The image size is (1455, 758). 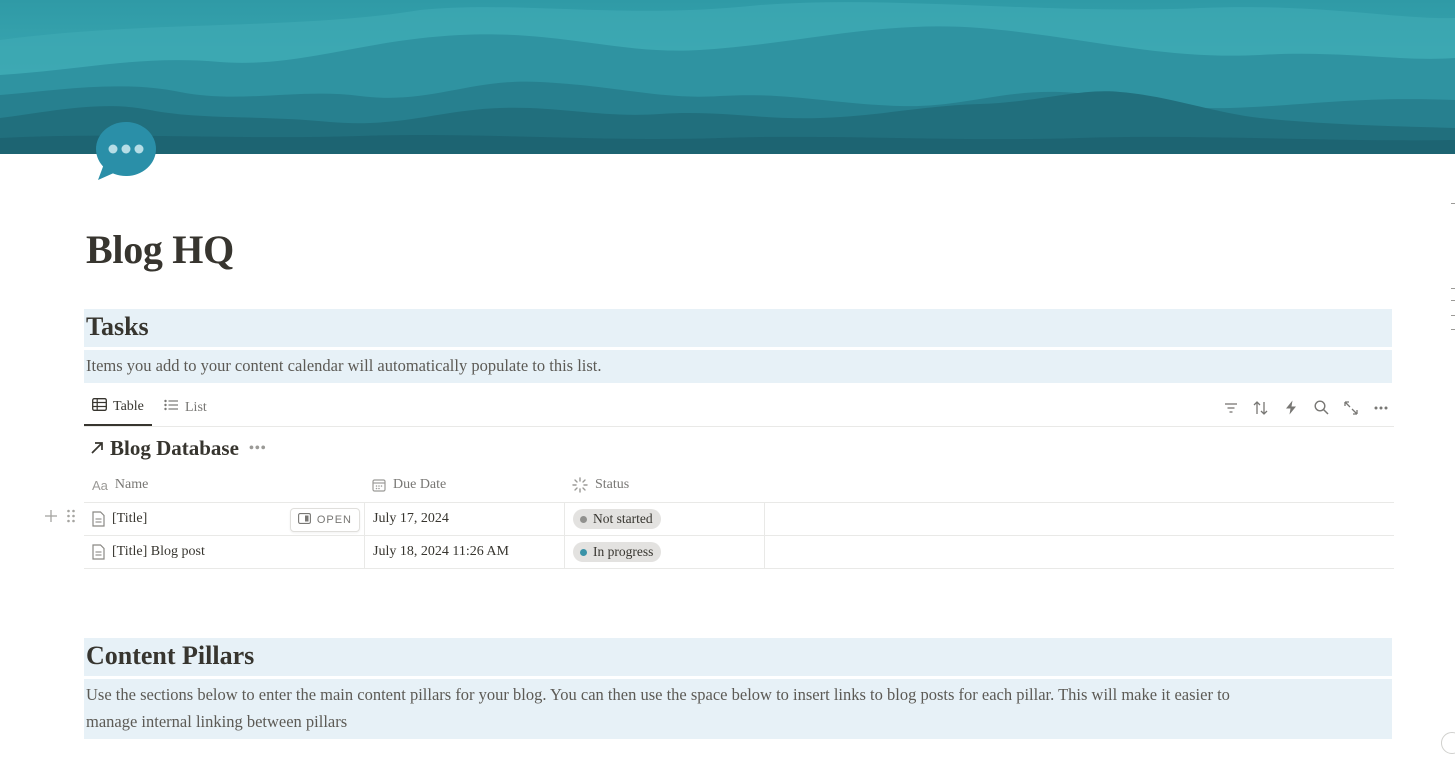 I want to click on filter-icon, so click(x=1231, y=408).